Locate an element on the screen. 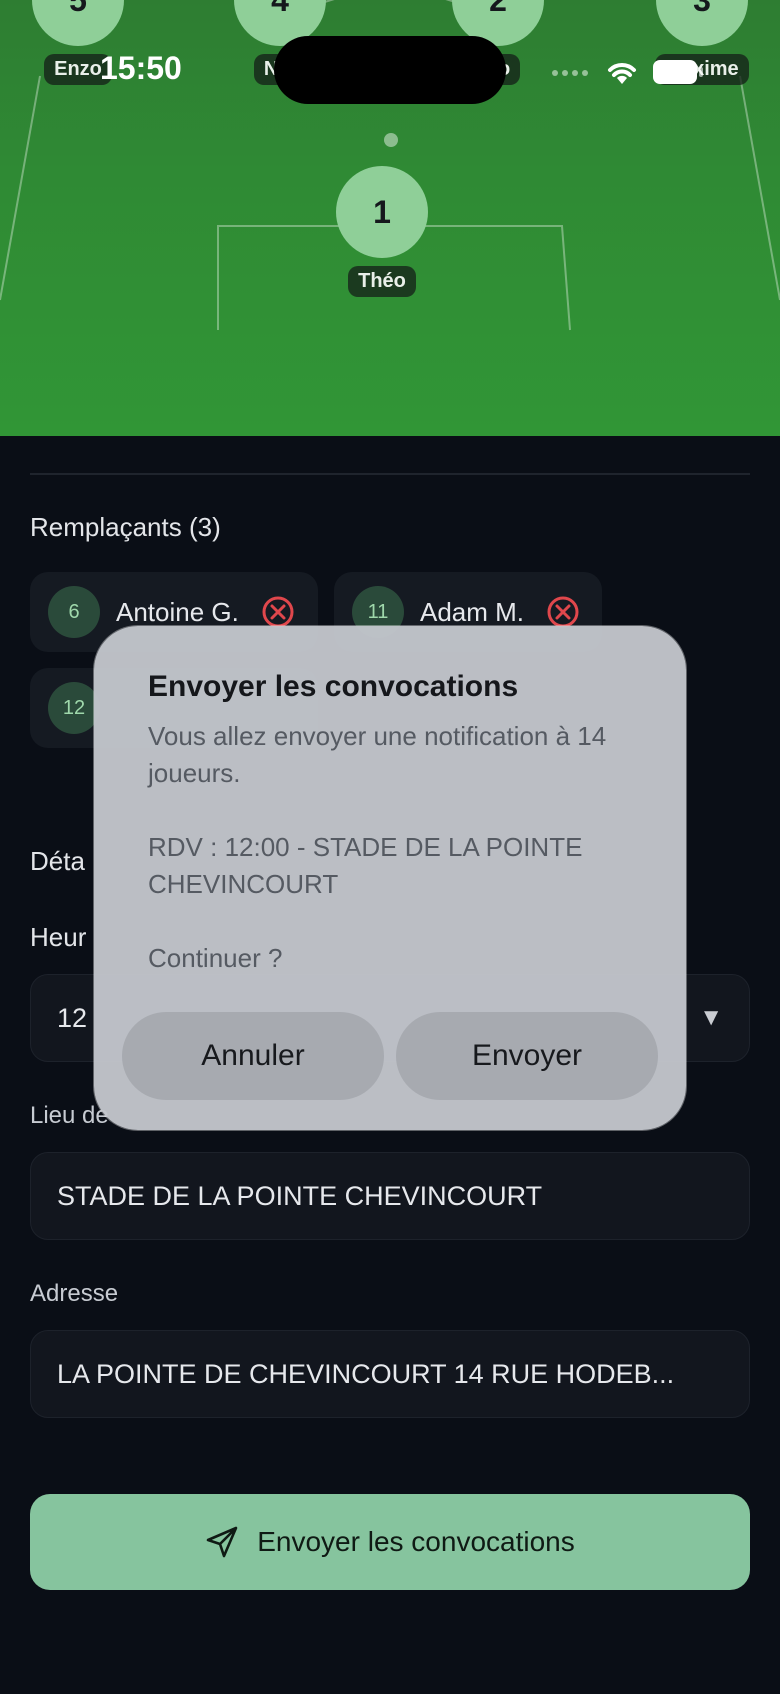  substitute-name: Adam M. is located at coordinates (472, 611).